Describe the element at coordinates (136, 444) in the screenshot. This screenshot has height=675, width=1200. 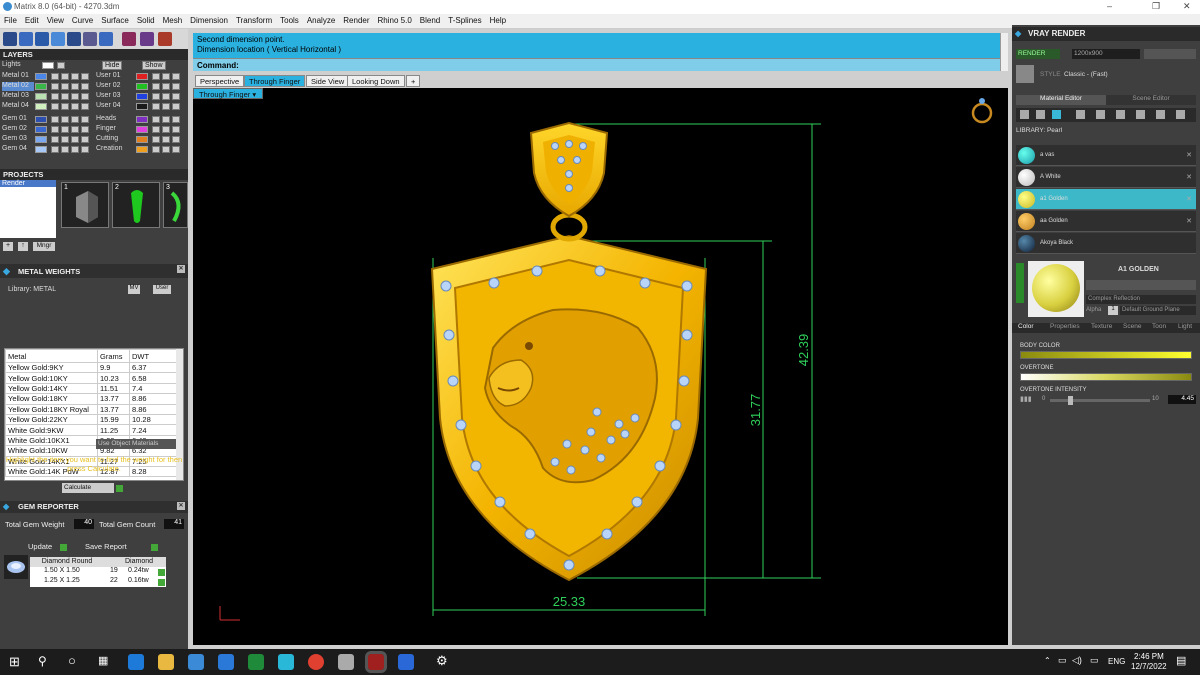
I see `use-object-materials-button: Use Object Materials` at that location.